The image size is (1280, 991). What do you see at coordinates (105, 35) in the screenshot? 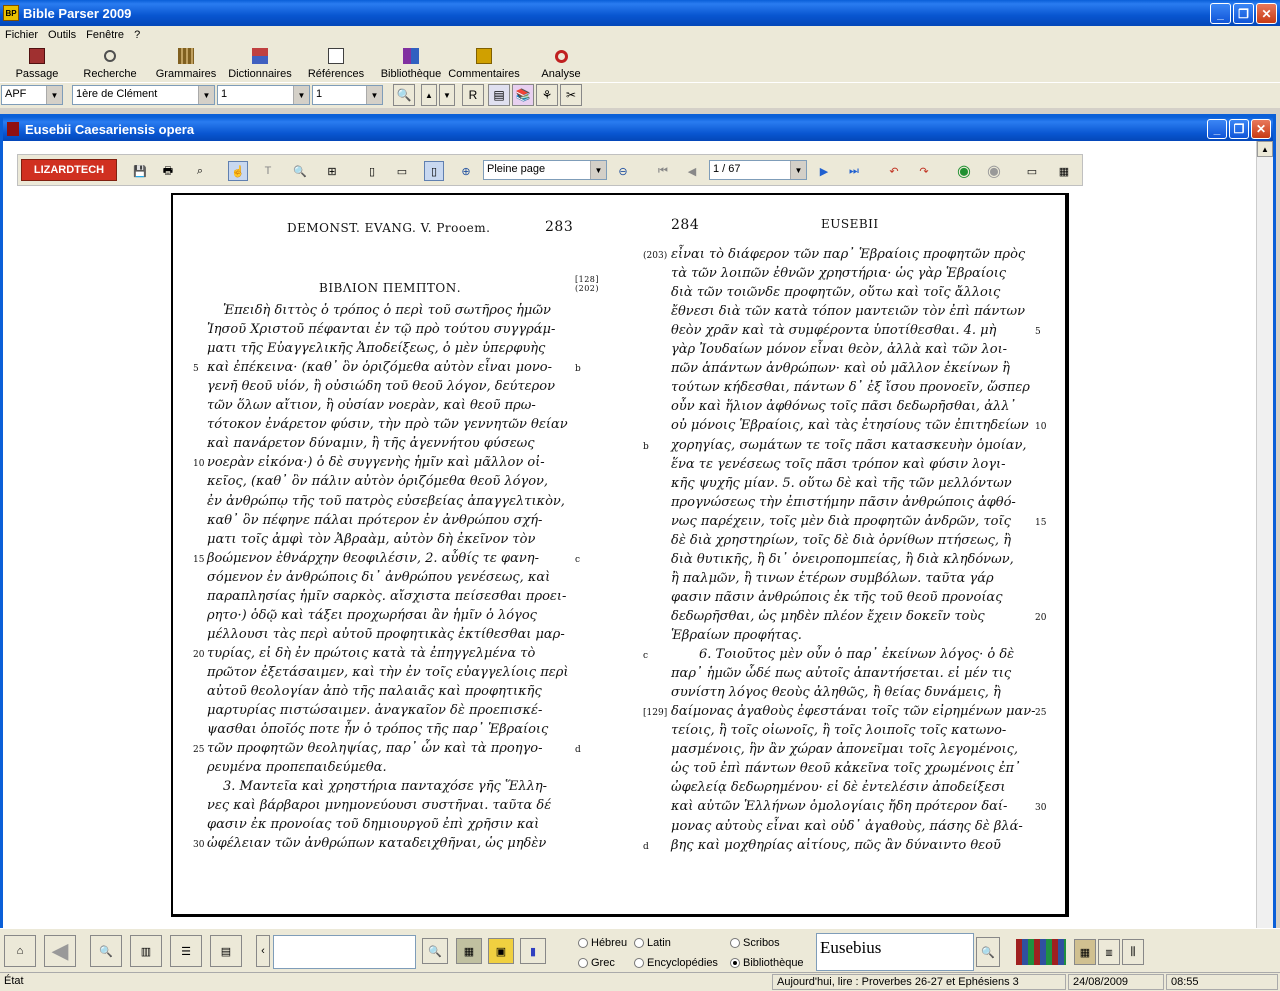
I see `menu-fenetre: Fenêtre` at bounding box center [105, 35].